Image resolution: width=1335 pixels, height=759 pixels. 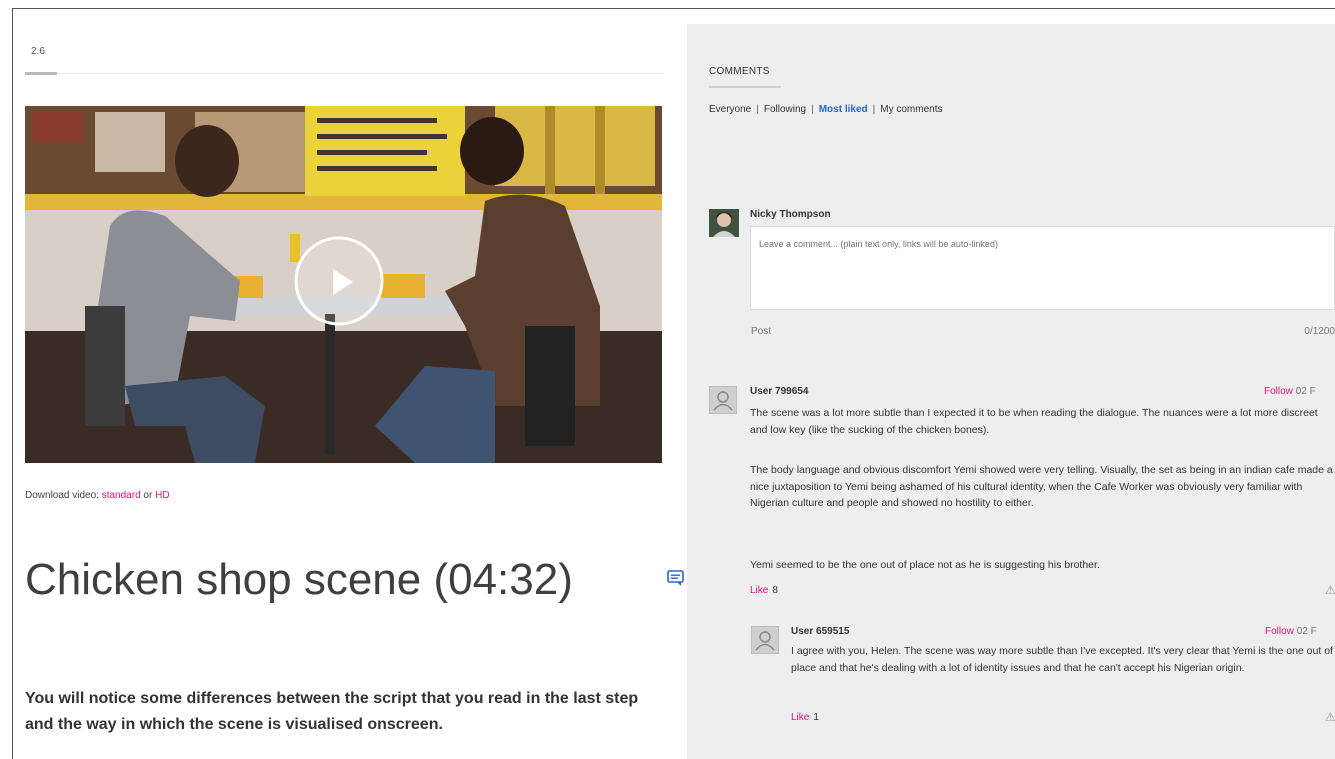 What do you see at coordinates (62, 495) in the screenshot?
I see `download-label: Download video:` at bounding box center [62, 495].